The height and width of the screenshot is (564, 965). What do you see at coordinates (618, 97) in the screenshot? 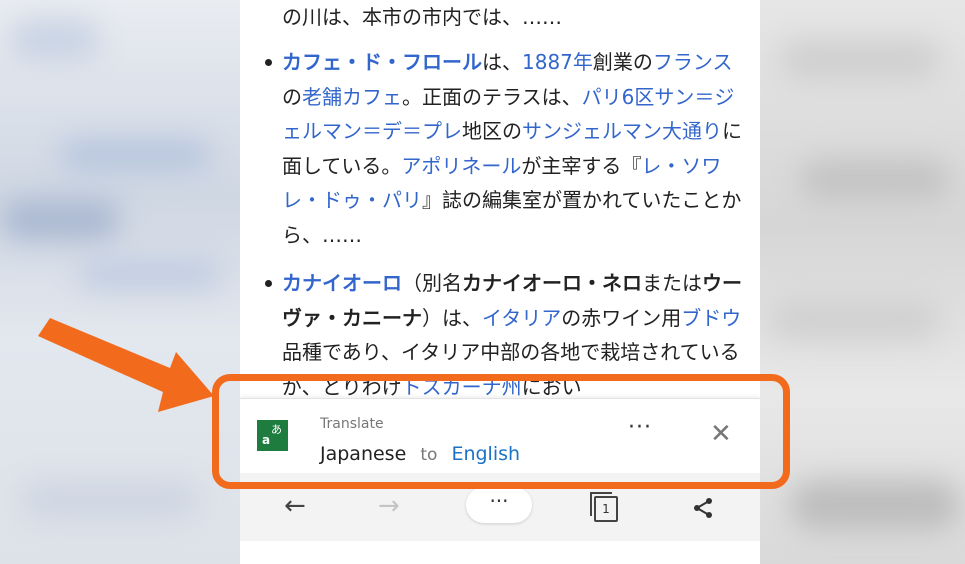
I see `article-link: パリ6区` at bounding box center [618, 97].